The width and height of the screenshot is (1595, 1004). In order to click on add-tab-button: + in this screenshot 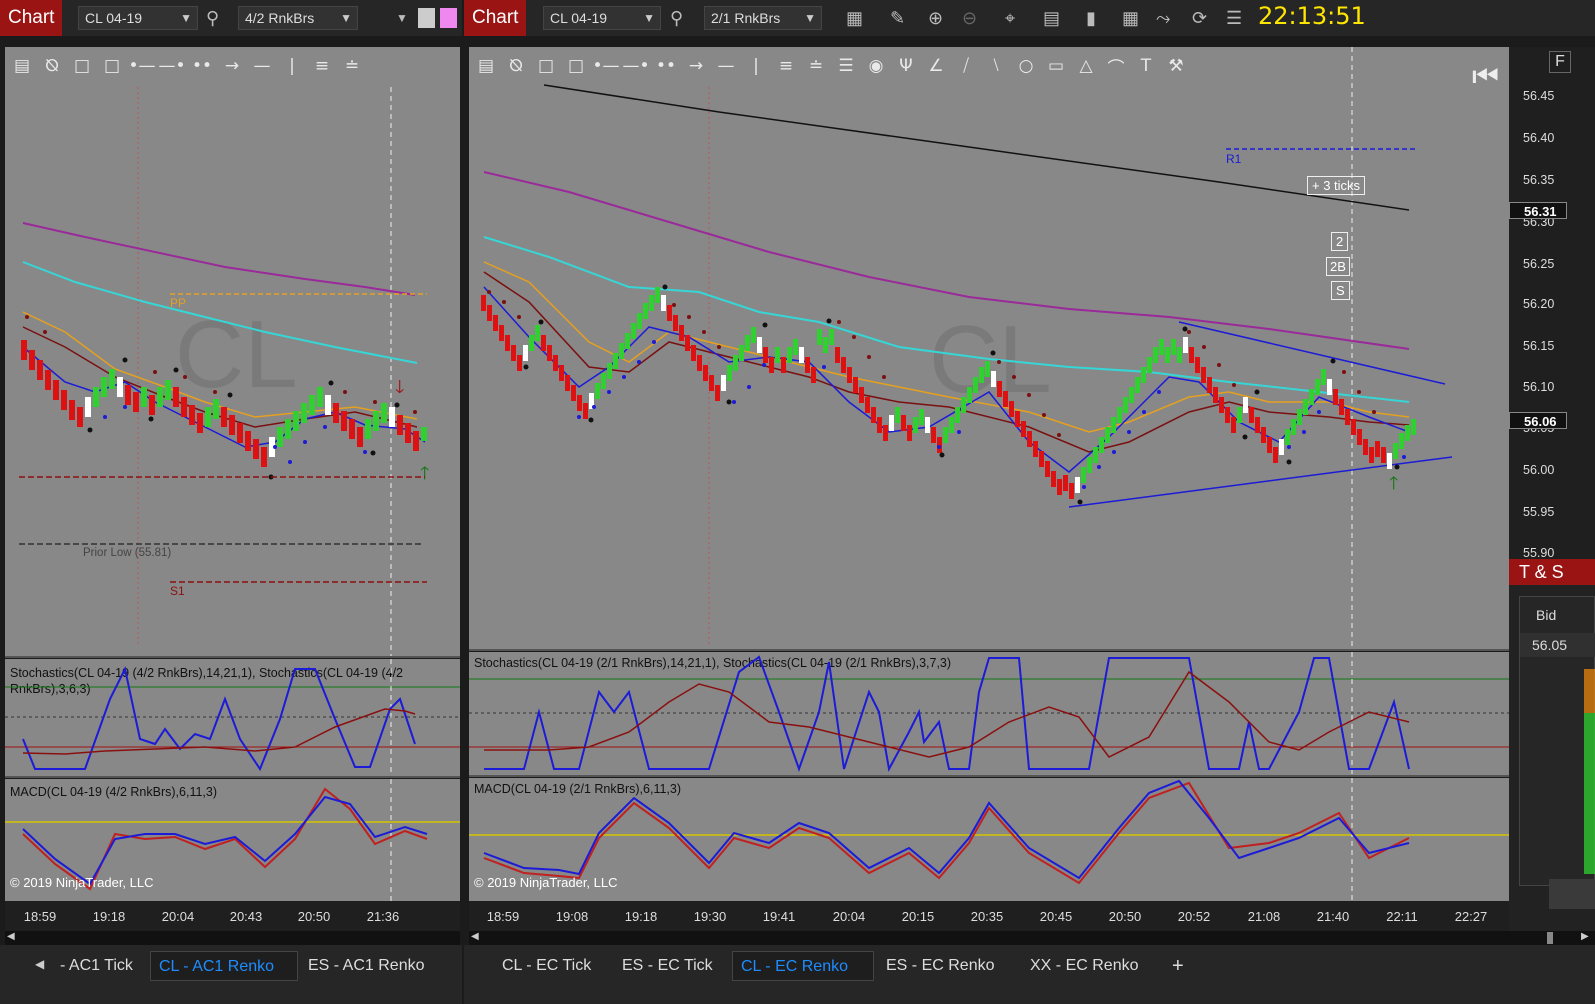, I will do `click(1178, 966)`.